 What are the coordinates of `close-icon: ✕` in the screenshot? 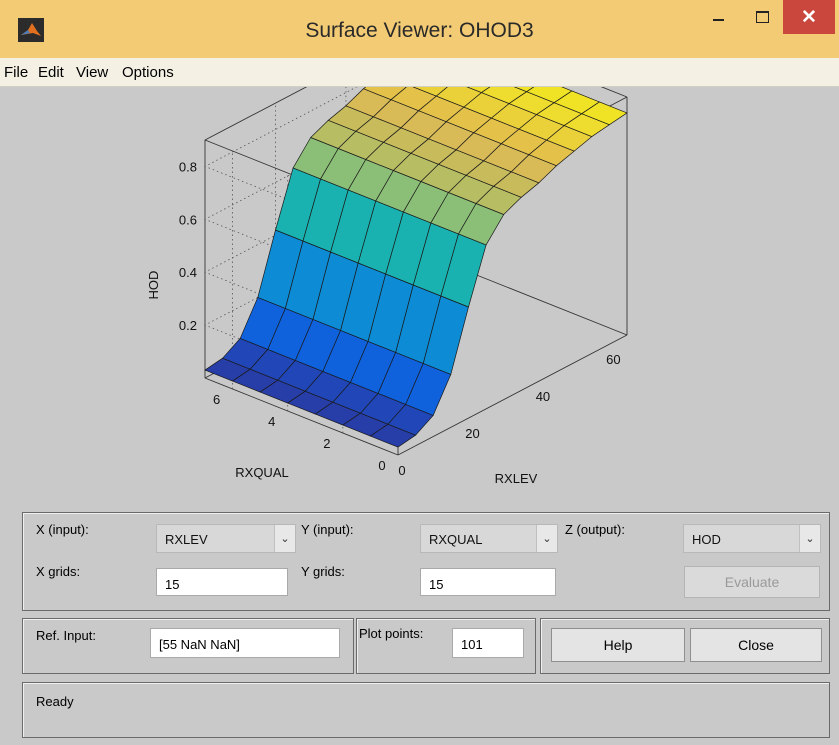 It's located at (809, 17).